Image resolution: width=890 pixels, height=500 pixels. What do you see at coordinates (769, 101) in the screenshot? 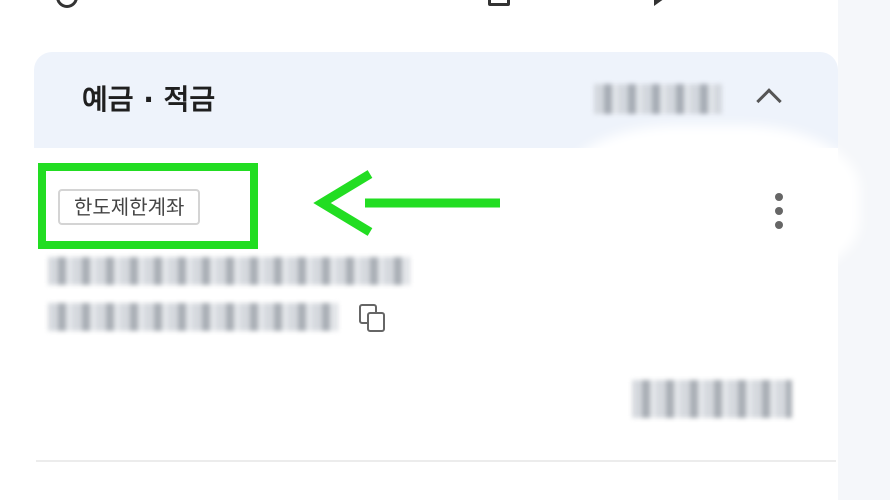
I see `chevron-up-icon` at bounding box center [769, 101].